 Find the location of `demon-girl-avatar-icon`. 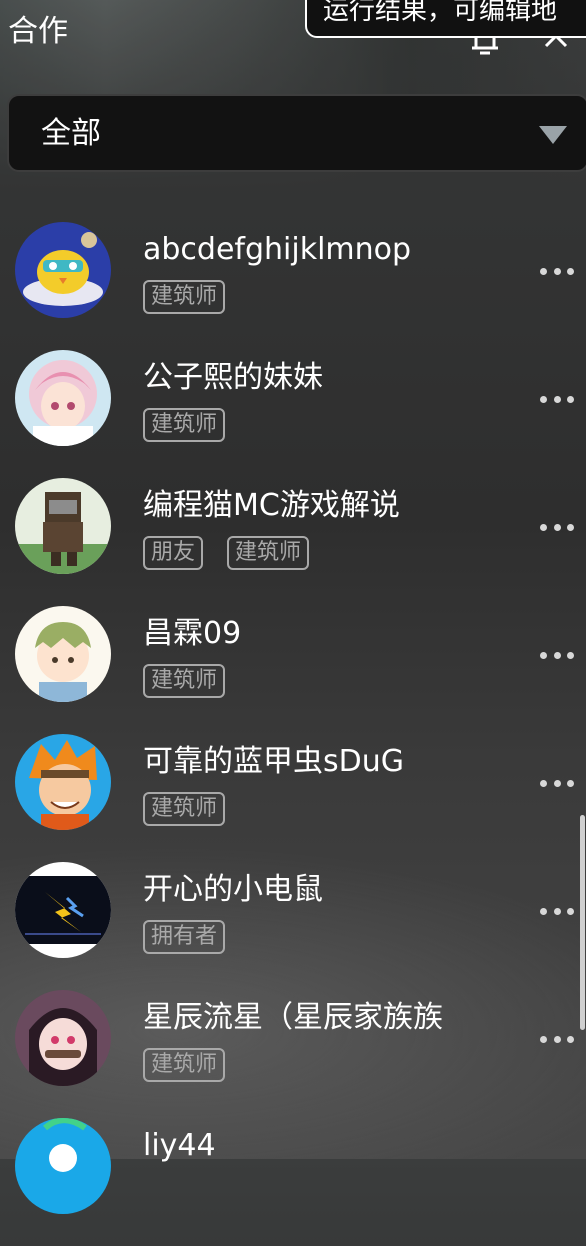

demon-girl-avatar-icon is located at coordinates (63, 1038).